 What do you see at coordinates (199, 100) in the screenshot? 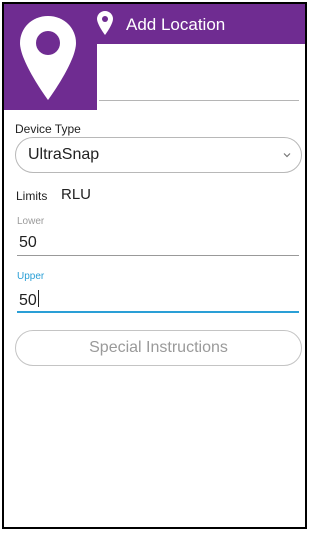
I see `location-name-field` at bounding box center [199, 100].